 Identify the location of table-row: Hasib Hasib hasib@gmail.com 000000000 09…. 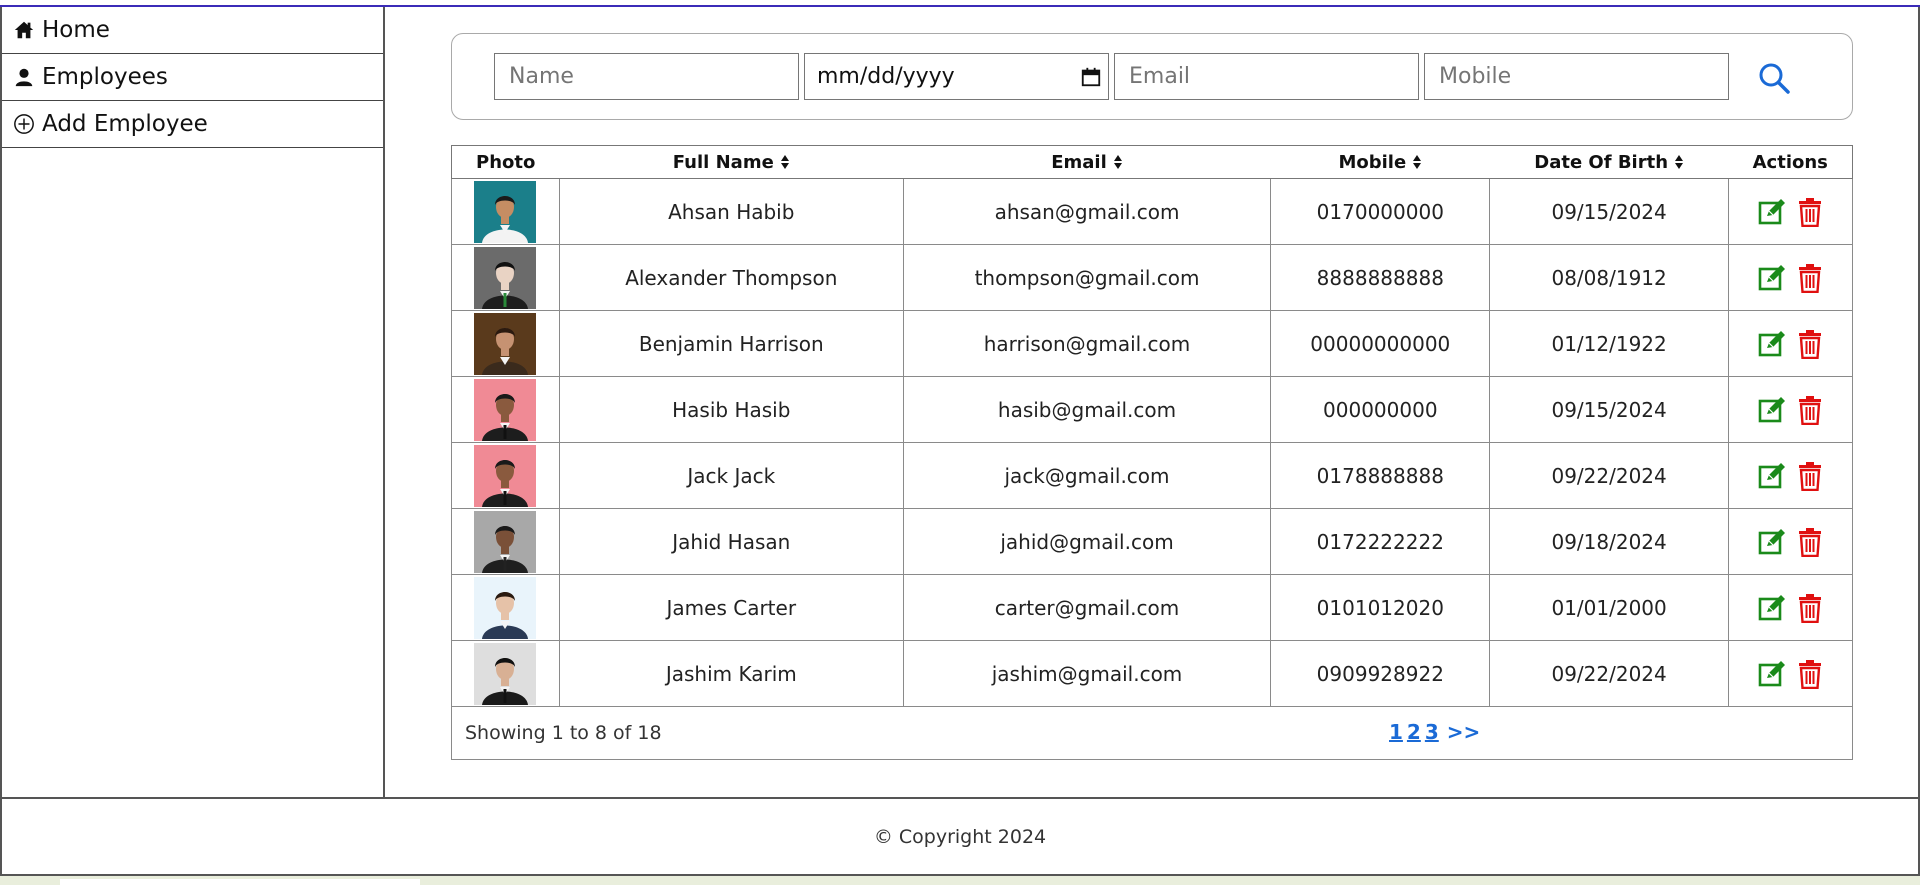
(1152, 409).